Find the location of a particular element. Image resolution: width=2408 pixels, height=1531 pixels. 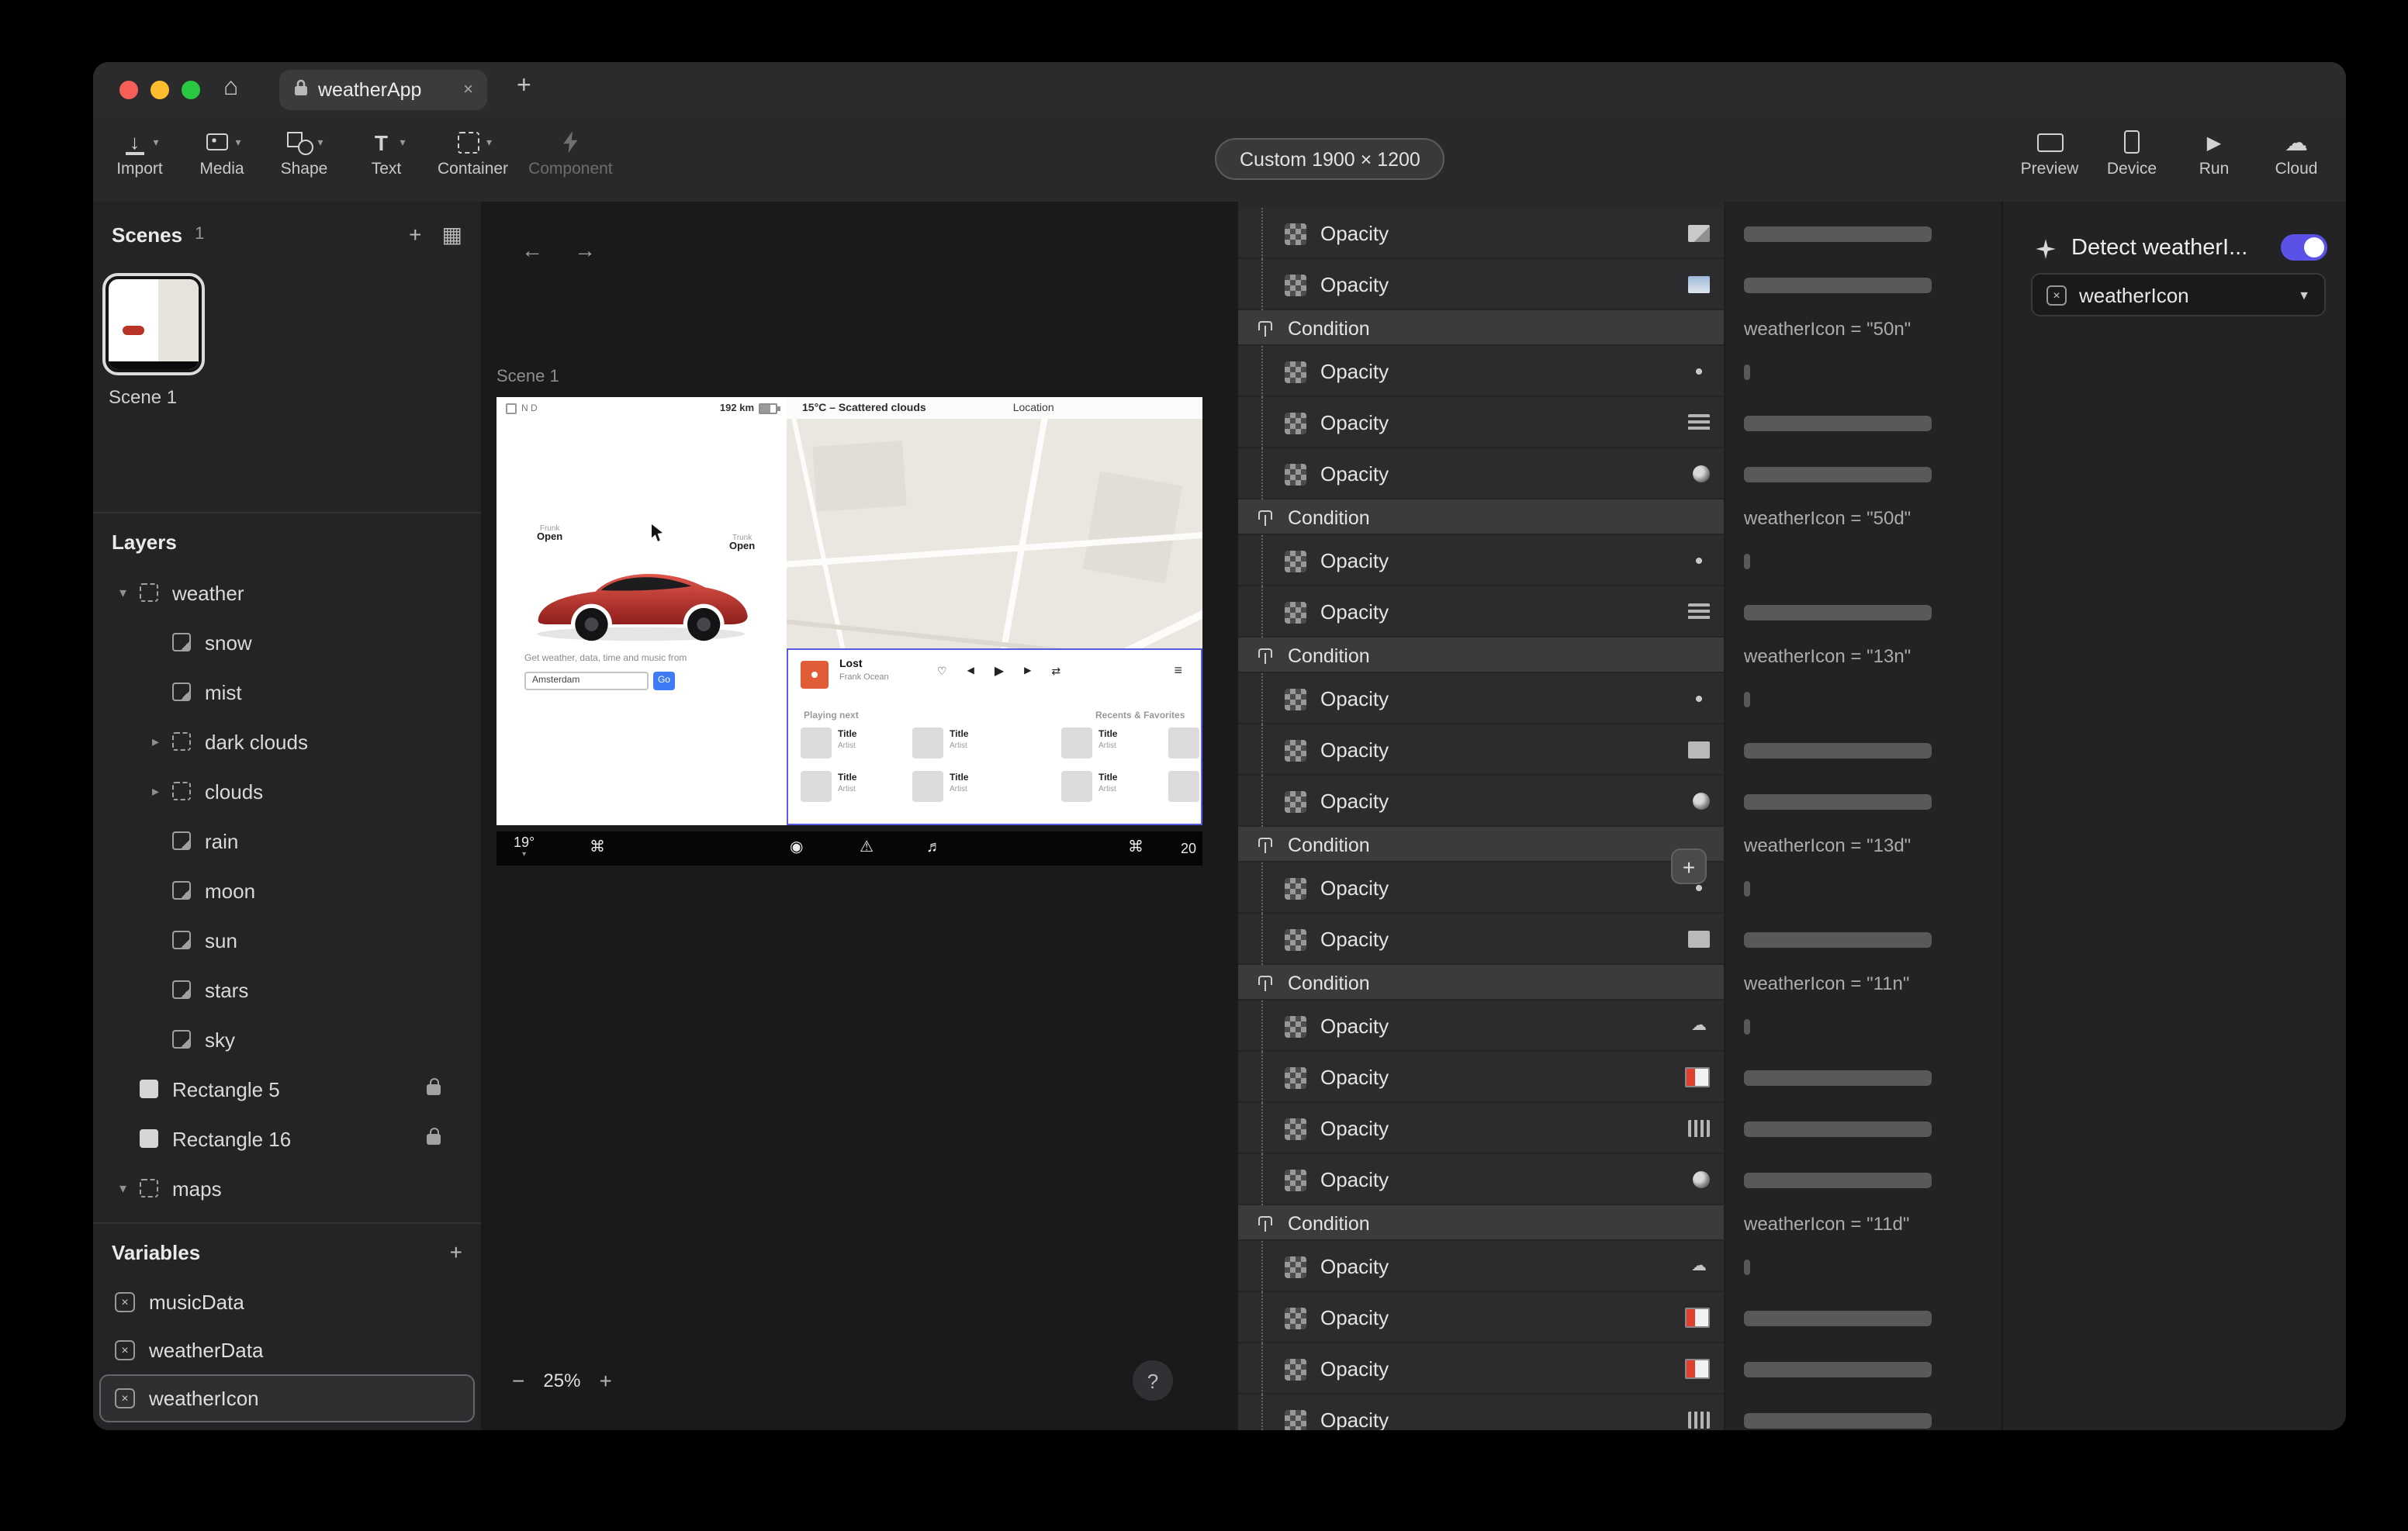

add-scene-button: + is located at coordinates (415, 234).